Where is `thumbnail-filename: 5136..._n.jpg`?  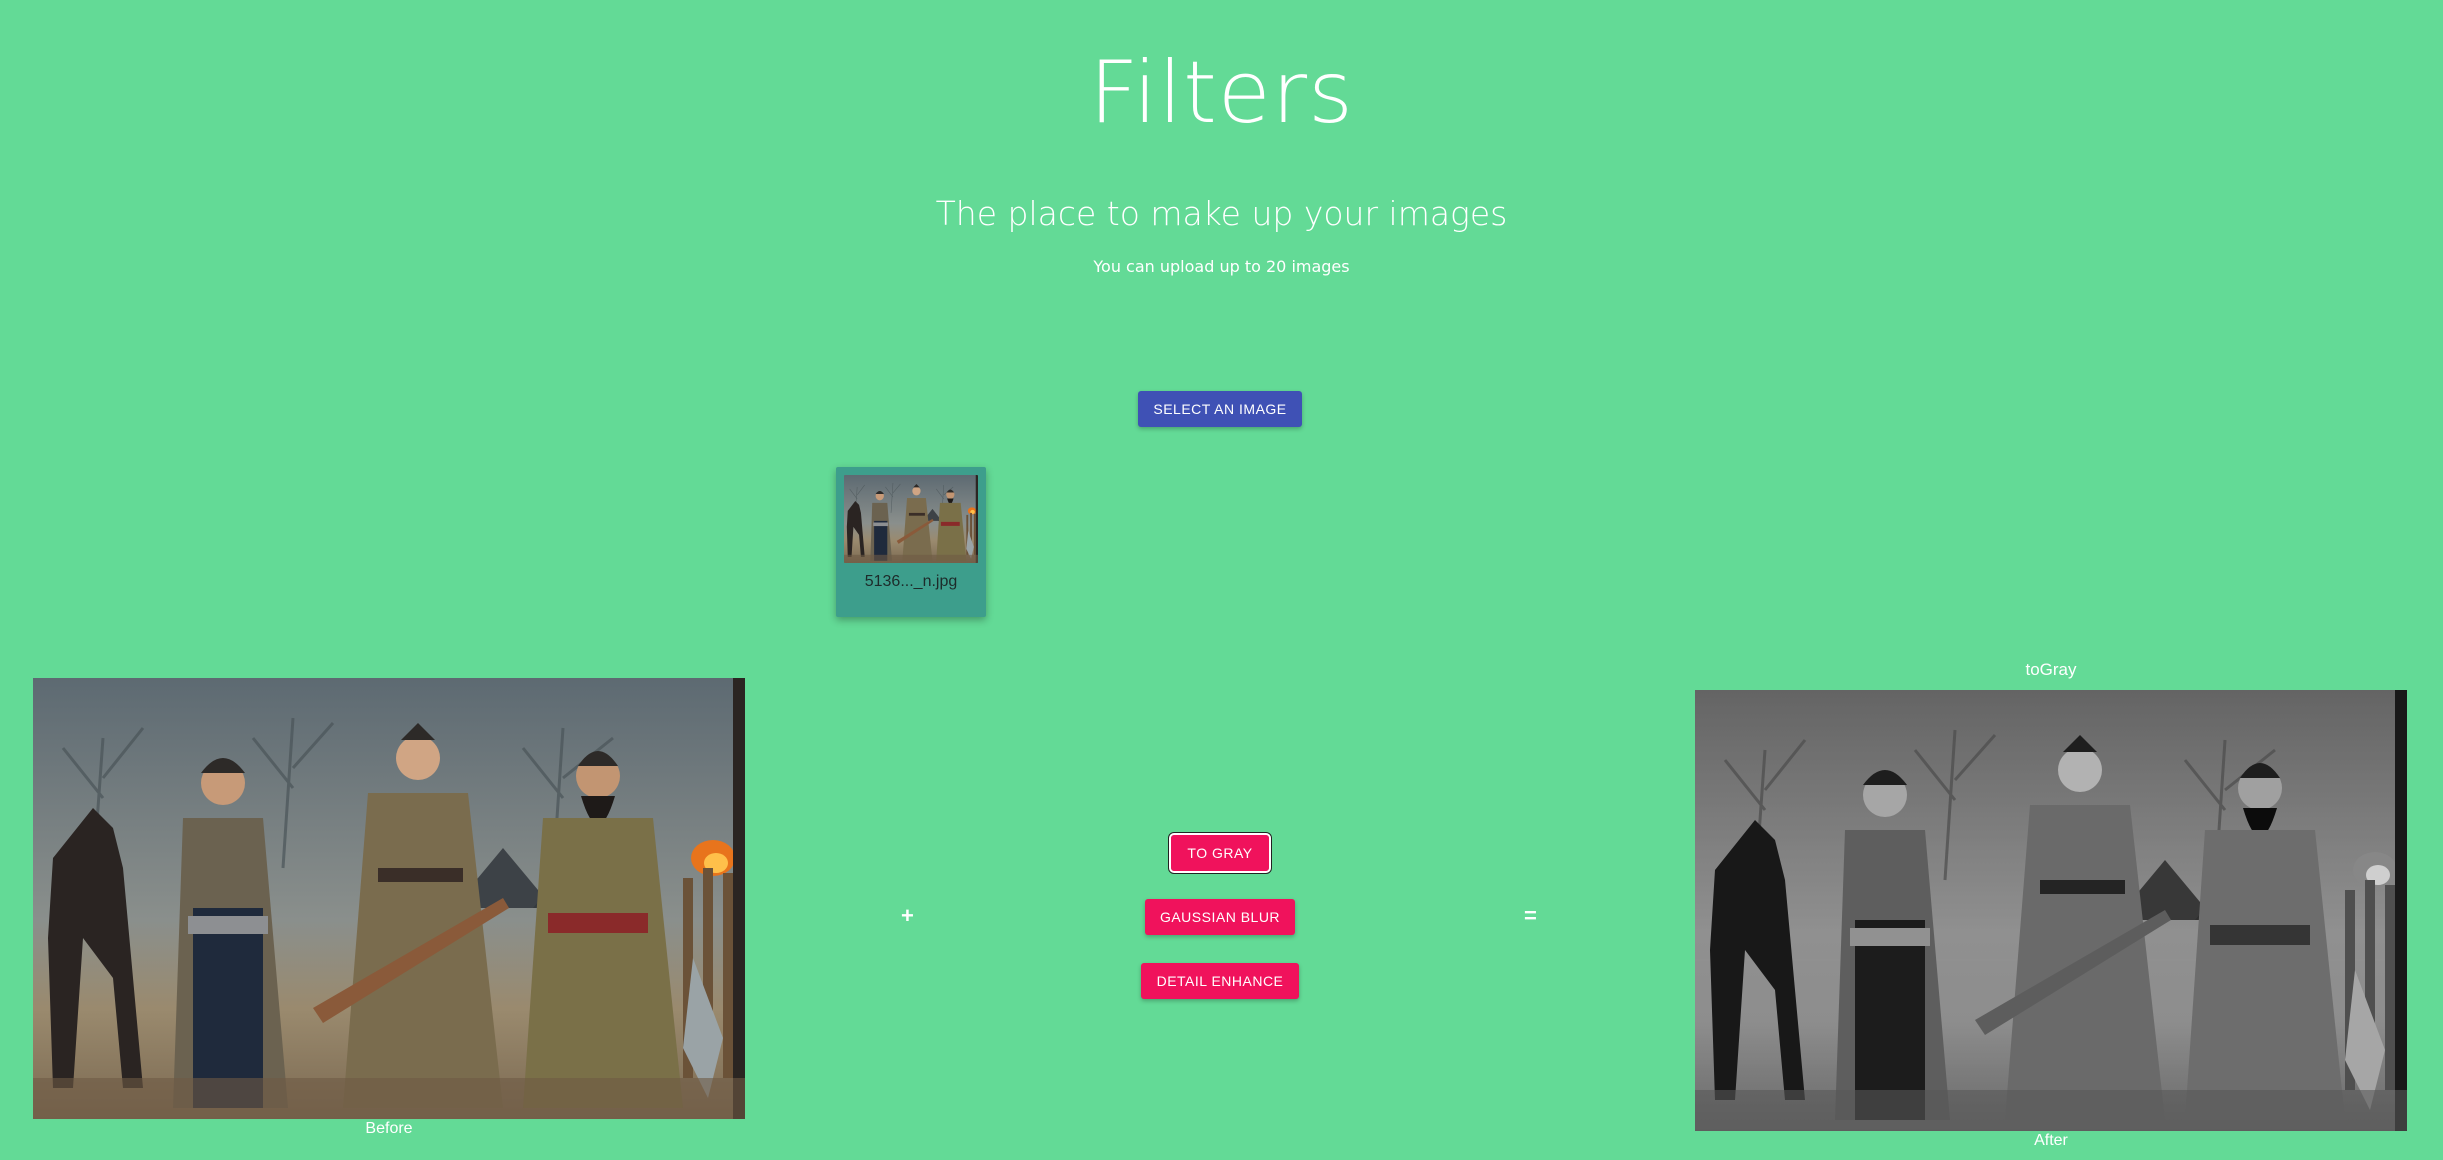
thumbnail-filename: 5136..._n.jpg is located at coordinates (911, 581).